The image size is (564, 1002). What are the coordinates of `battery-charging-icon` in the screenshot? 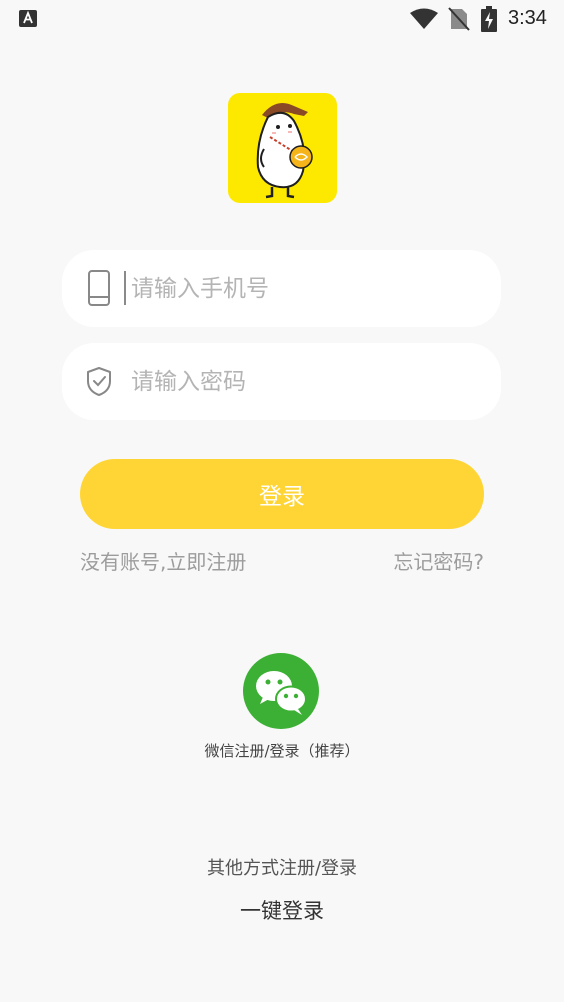 It's located at (489, 19).